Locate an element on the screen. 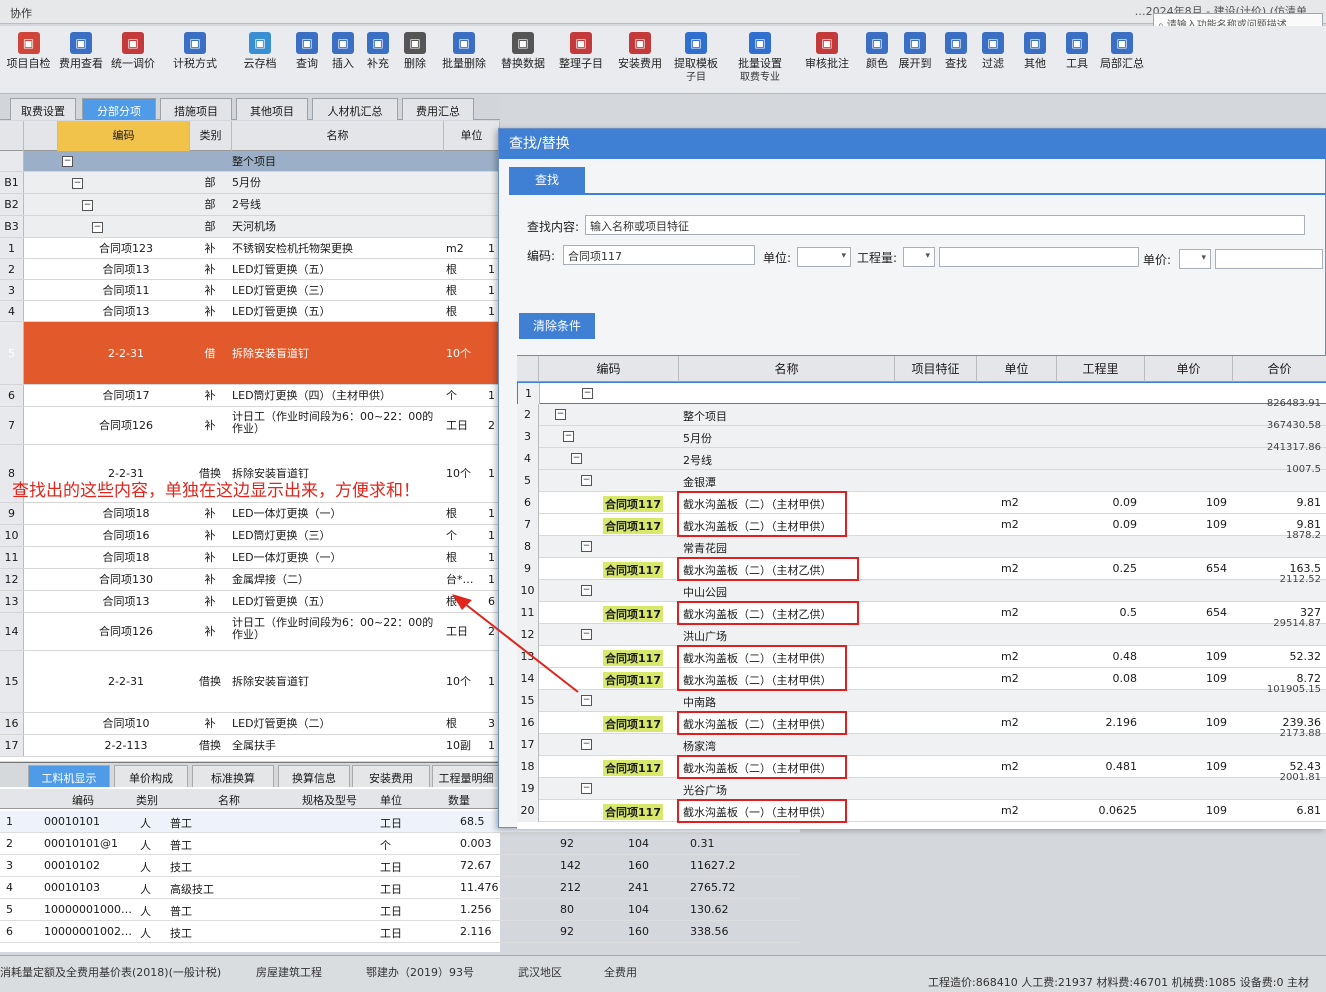 The image size is (1326, 992). table-row: 13 合同项13 补 LED灯管更换（五）根 6 is located at coordinates (250, 602).